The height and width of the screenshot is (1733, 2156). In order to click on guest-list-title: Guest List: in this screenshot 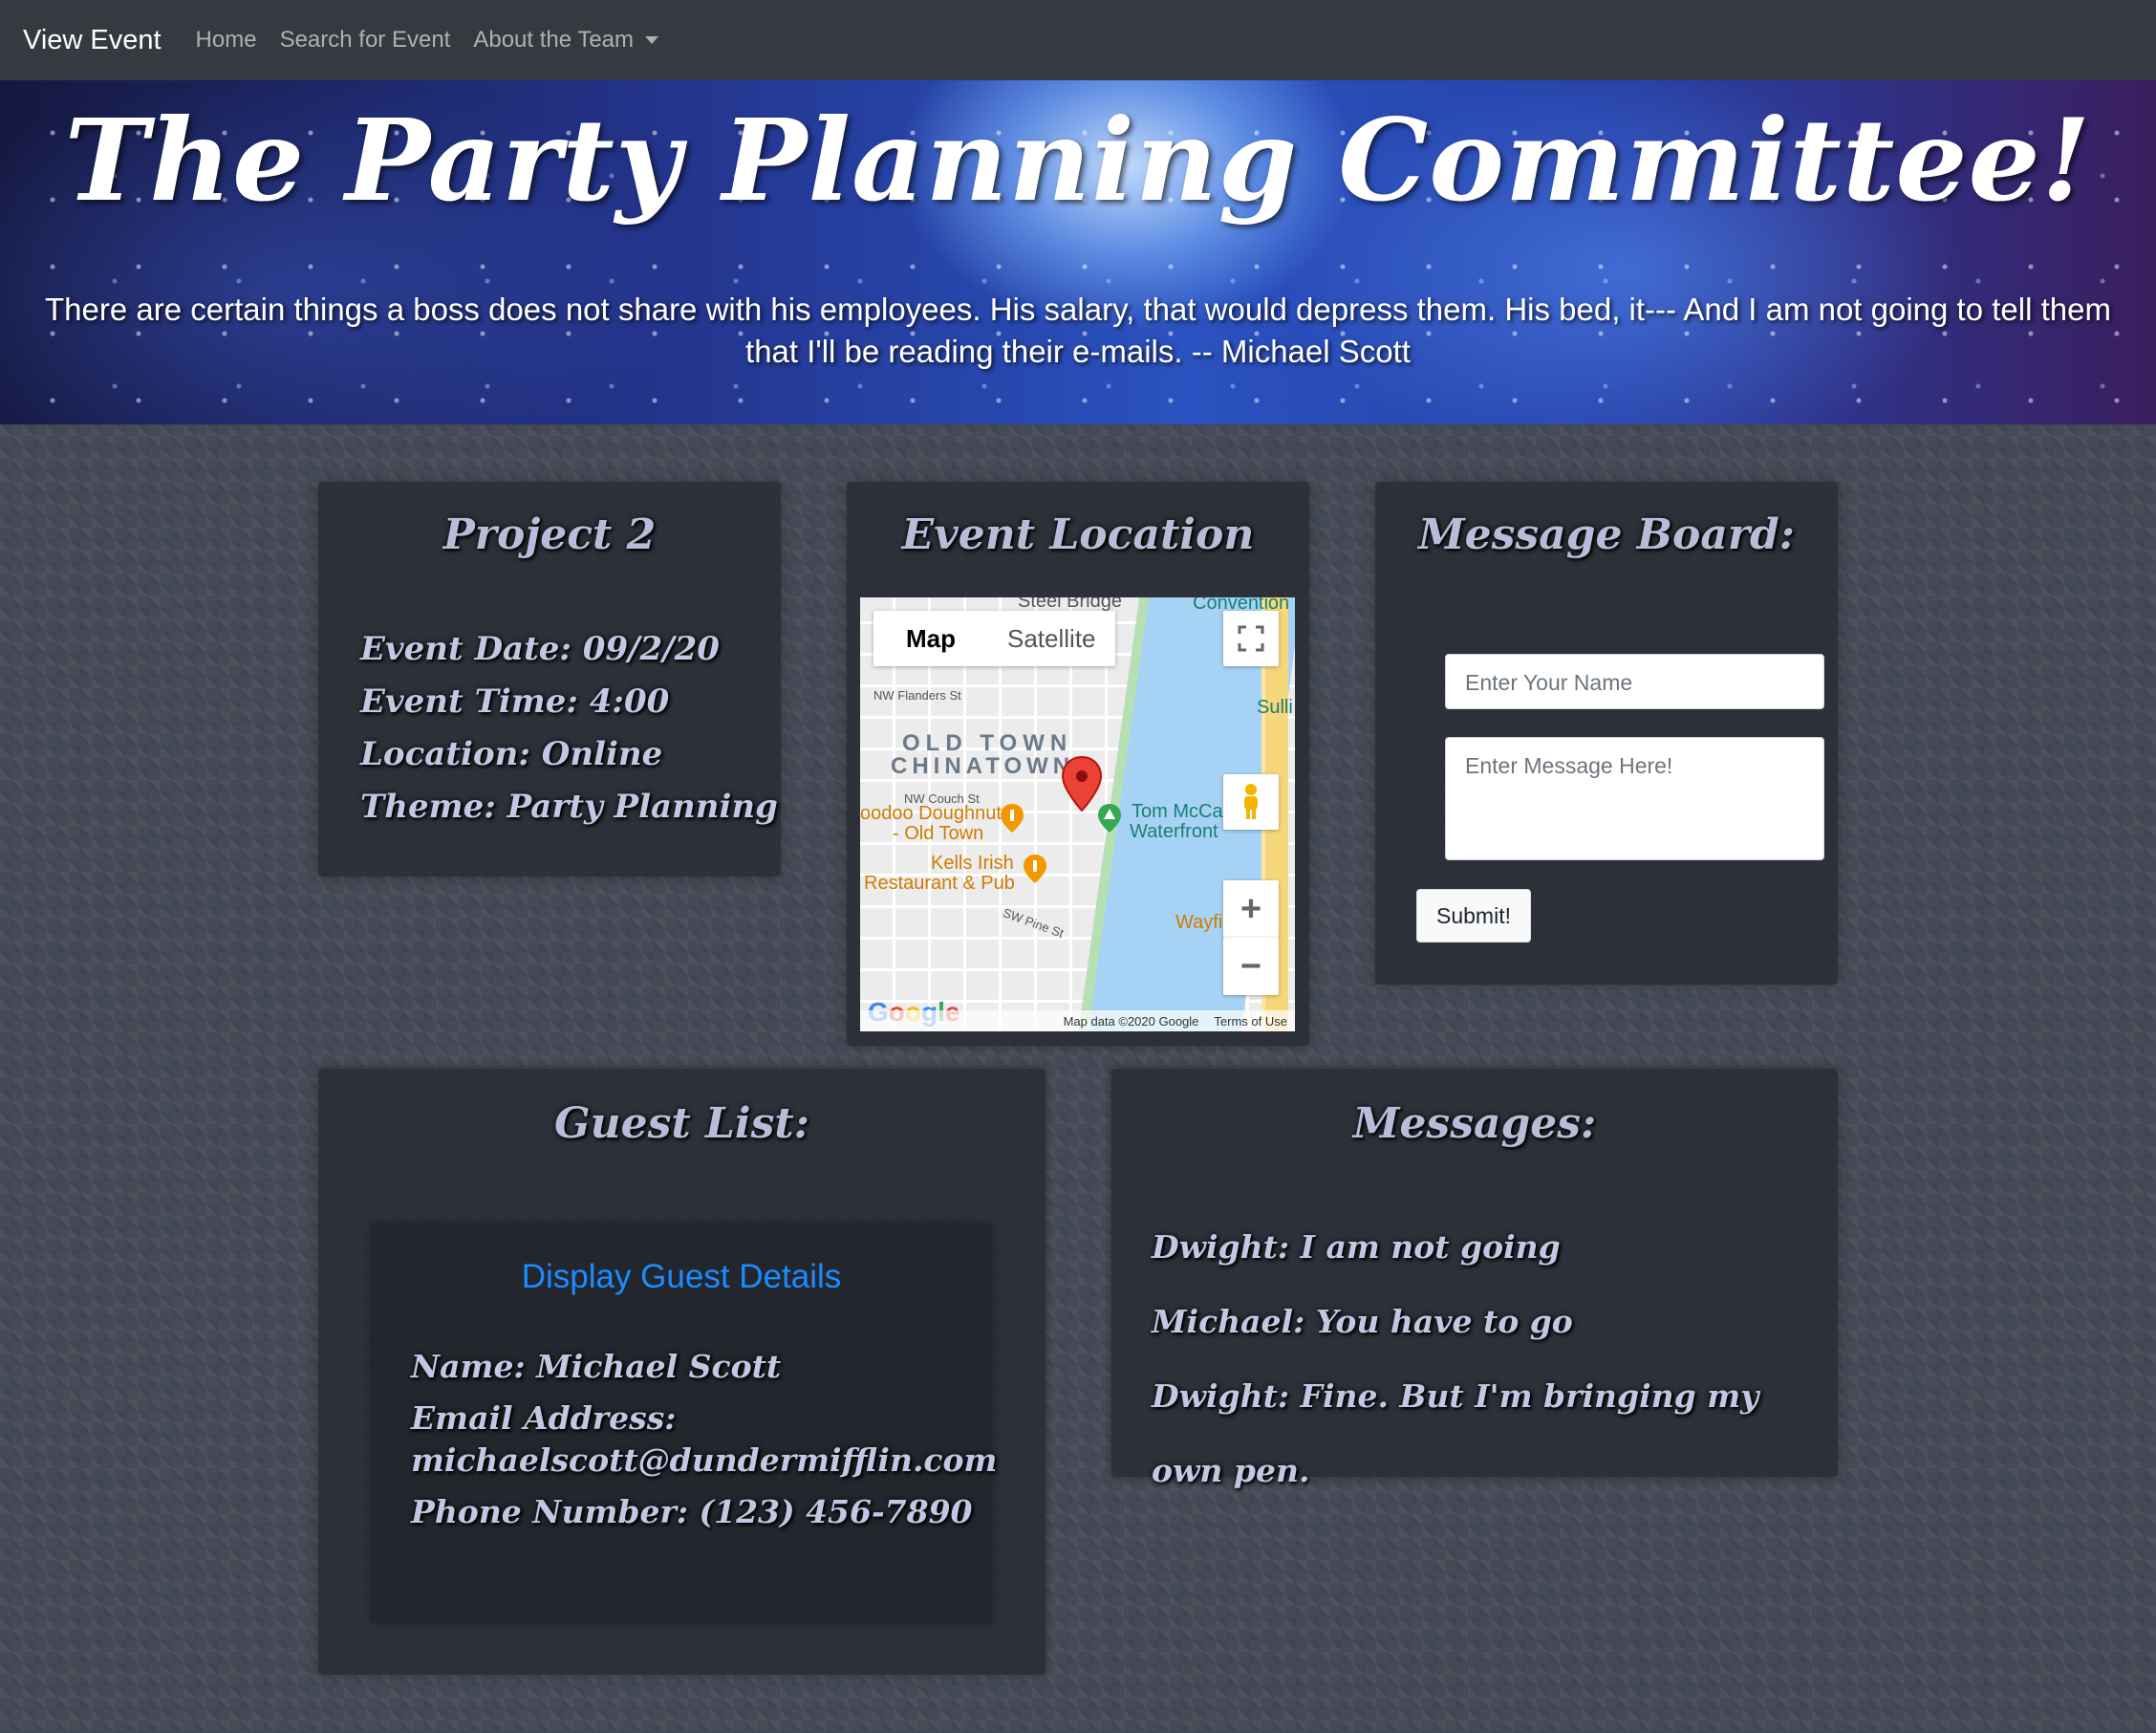, I will do `click(681, 1123)`.